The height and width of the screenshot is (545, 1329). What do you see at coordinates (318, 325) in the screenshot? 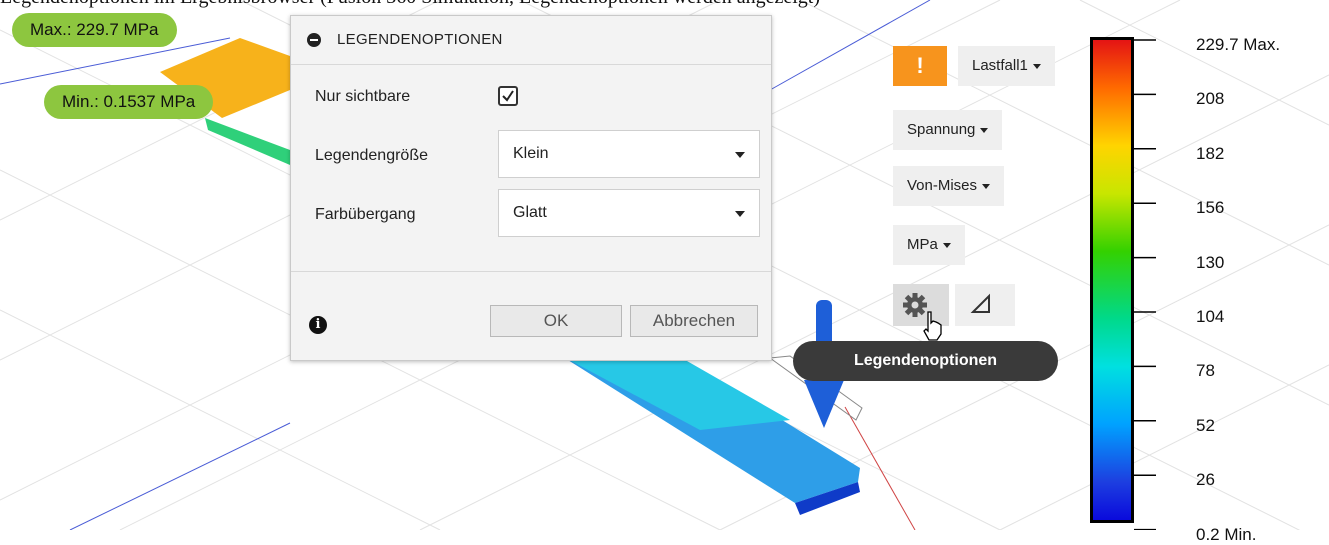
I see `info-icon: i` at bounding box center [318, 325].